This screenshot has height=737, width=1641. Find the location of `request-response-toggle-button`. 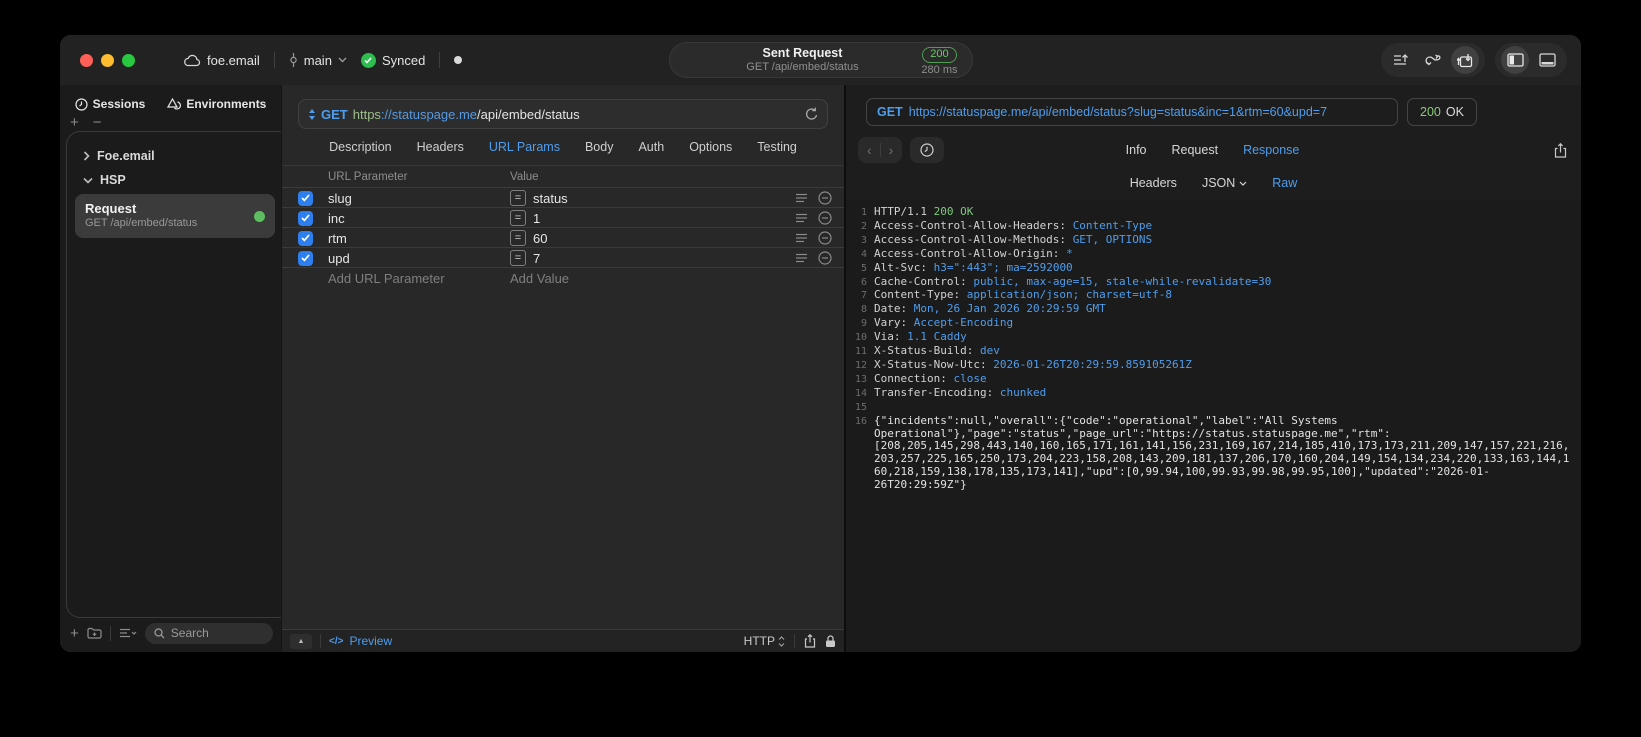

request-response-toggle-button is located at coordinates (1465, 60).